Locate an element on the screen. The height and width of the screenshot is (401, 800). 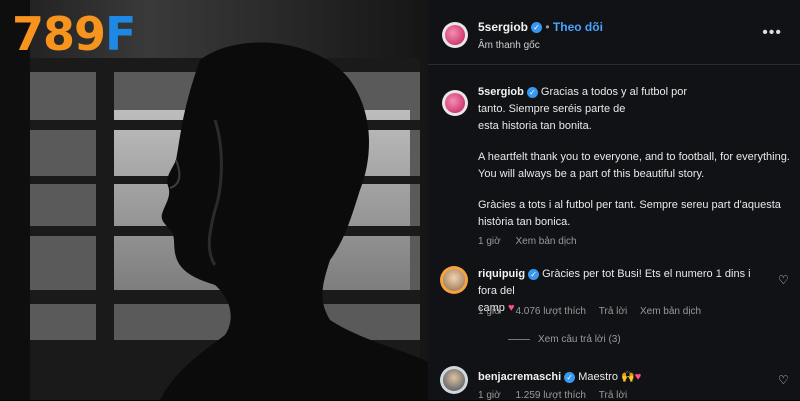
comment-username: riquipuig is located at coordinates (501, 274).